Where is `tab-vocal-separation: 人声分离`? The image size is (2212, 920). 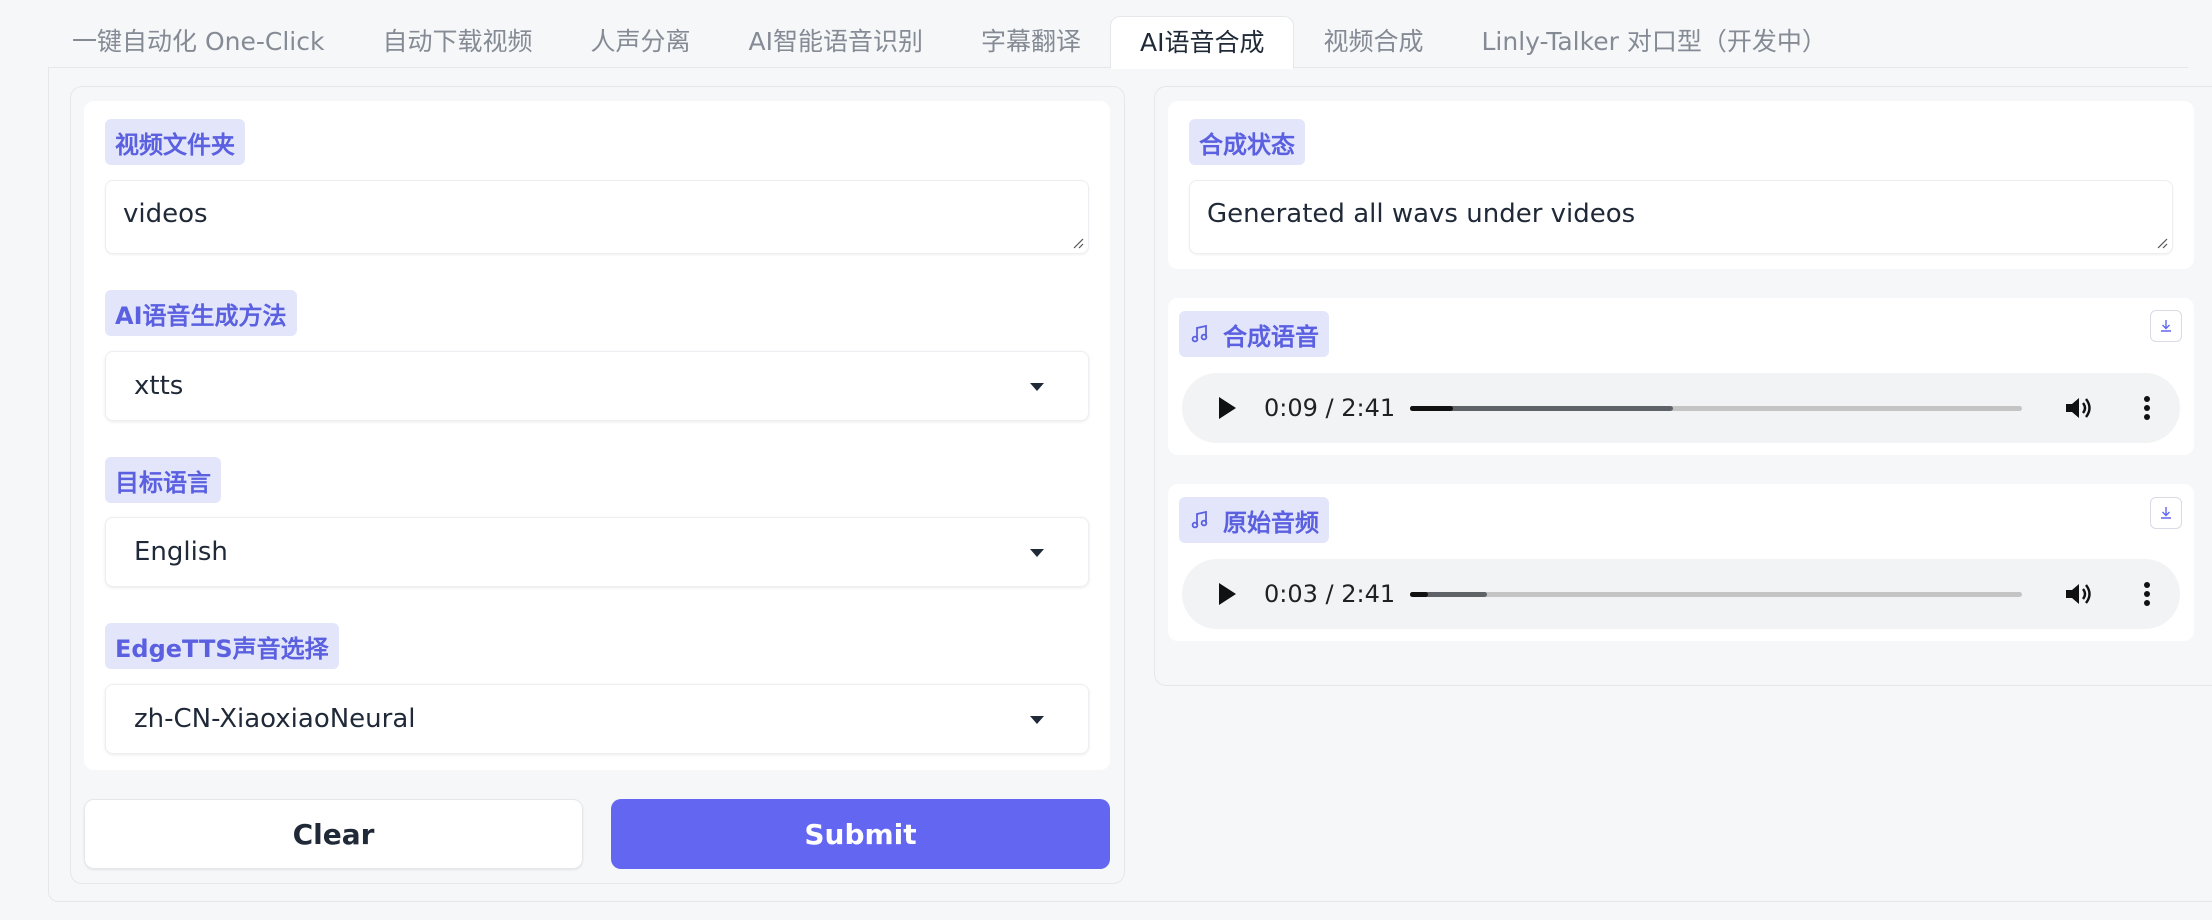 tab-vocal-separation: 人声分离 is located at coordinates (640, 42).